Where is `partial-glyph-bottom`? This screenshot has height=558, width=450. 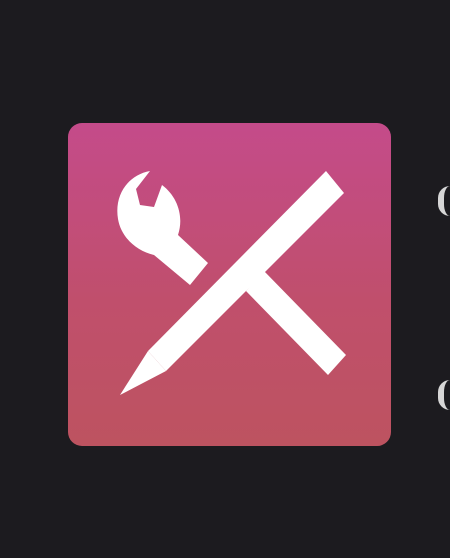 partial-glyph-bottom is located at coordinates (444, 395).